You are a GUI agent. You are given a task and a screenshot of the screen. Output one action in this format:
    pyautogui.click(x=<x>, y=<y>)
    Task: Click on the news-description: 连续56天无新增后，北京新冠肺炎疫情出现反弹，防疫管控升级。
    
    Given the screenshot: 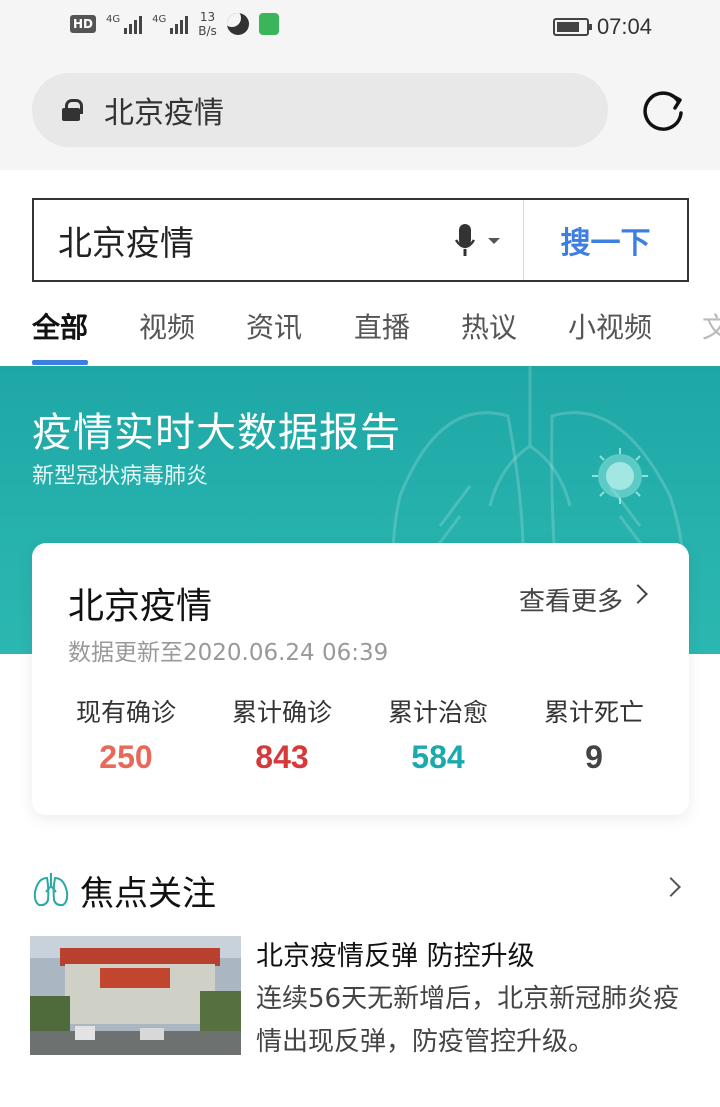 What is the action you would take?
    pyautogui.click(x=468, y=1020)
    